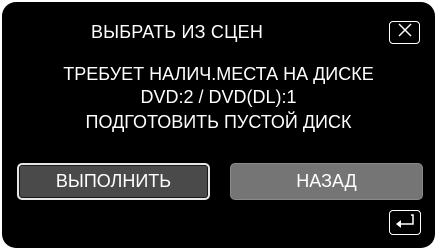 The image size is (437, 250). I want to click on dialog-title: ВЫБРАТЬ ИЗ СЦЕН, so click(177, 32).